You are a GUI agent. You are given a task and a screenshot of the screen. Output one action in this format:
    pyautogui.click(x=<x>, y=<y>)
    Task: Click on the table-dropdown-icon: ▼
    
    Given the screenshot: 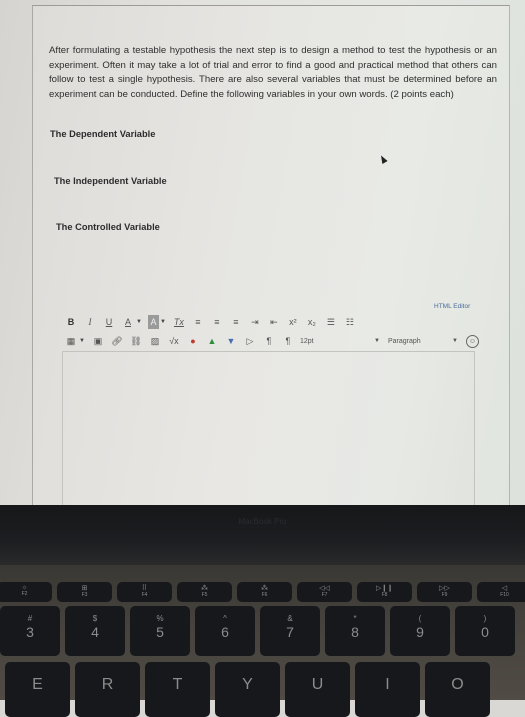 What is the action you would take?
    pyautogui.click(x=82, y=341)
    